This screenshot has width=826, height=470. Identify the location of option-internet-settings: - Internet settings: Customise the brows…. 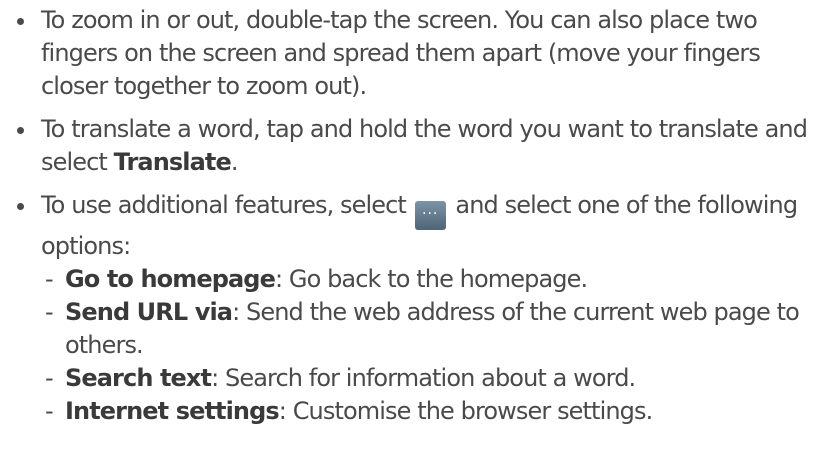
(428, 411).